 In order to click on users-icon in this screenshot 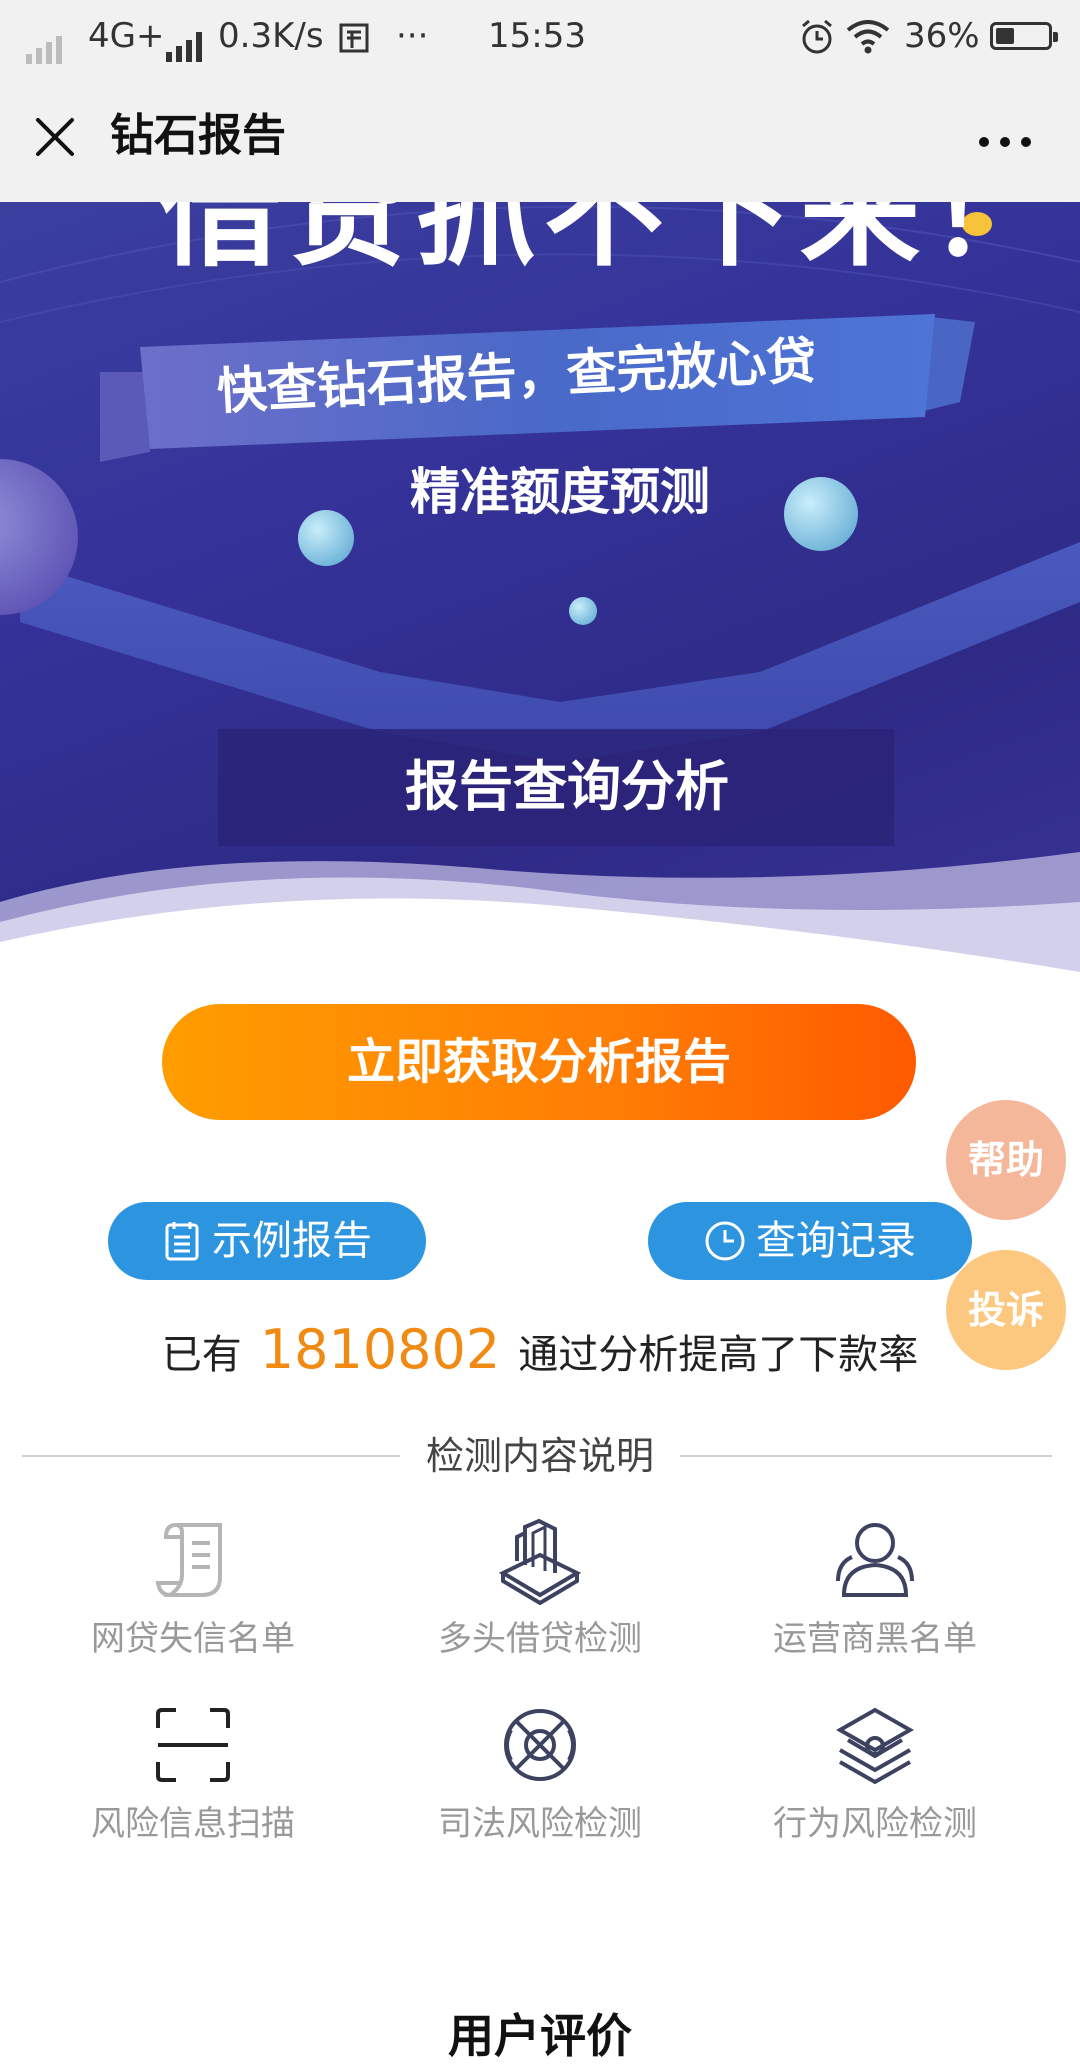, I will do `click(875, 1560)`.